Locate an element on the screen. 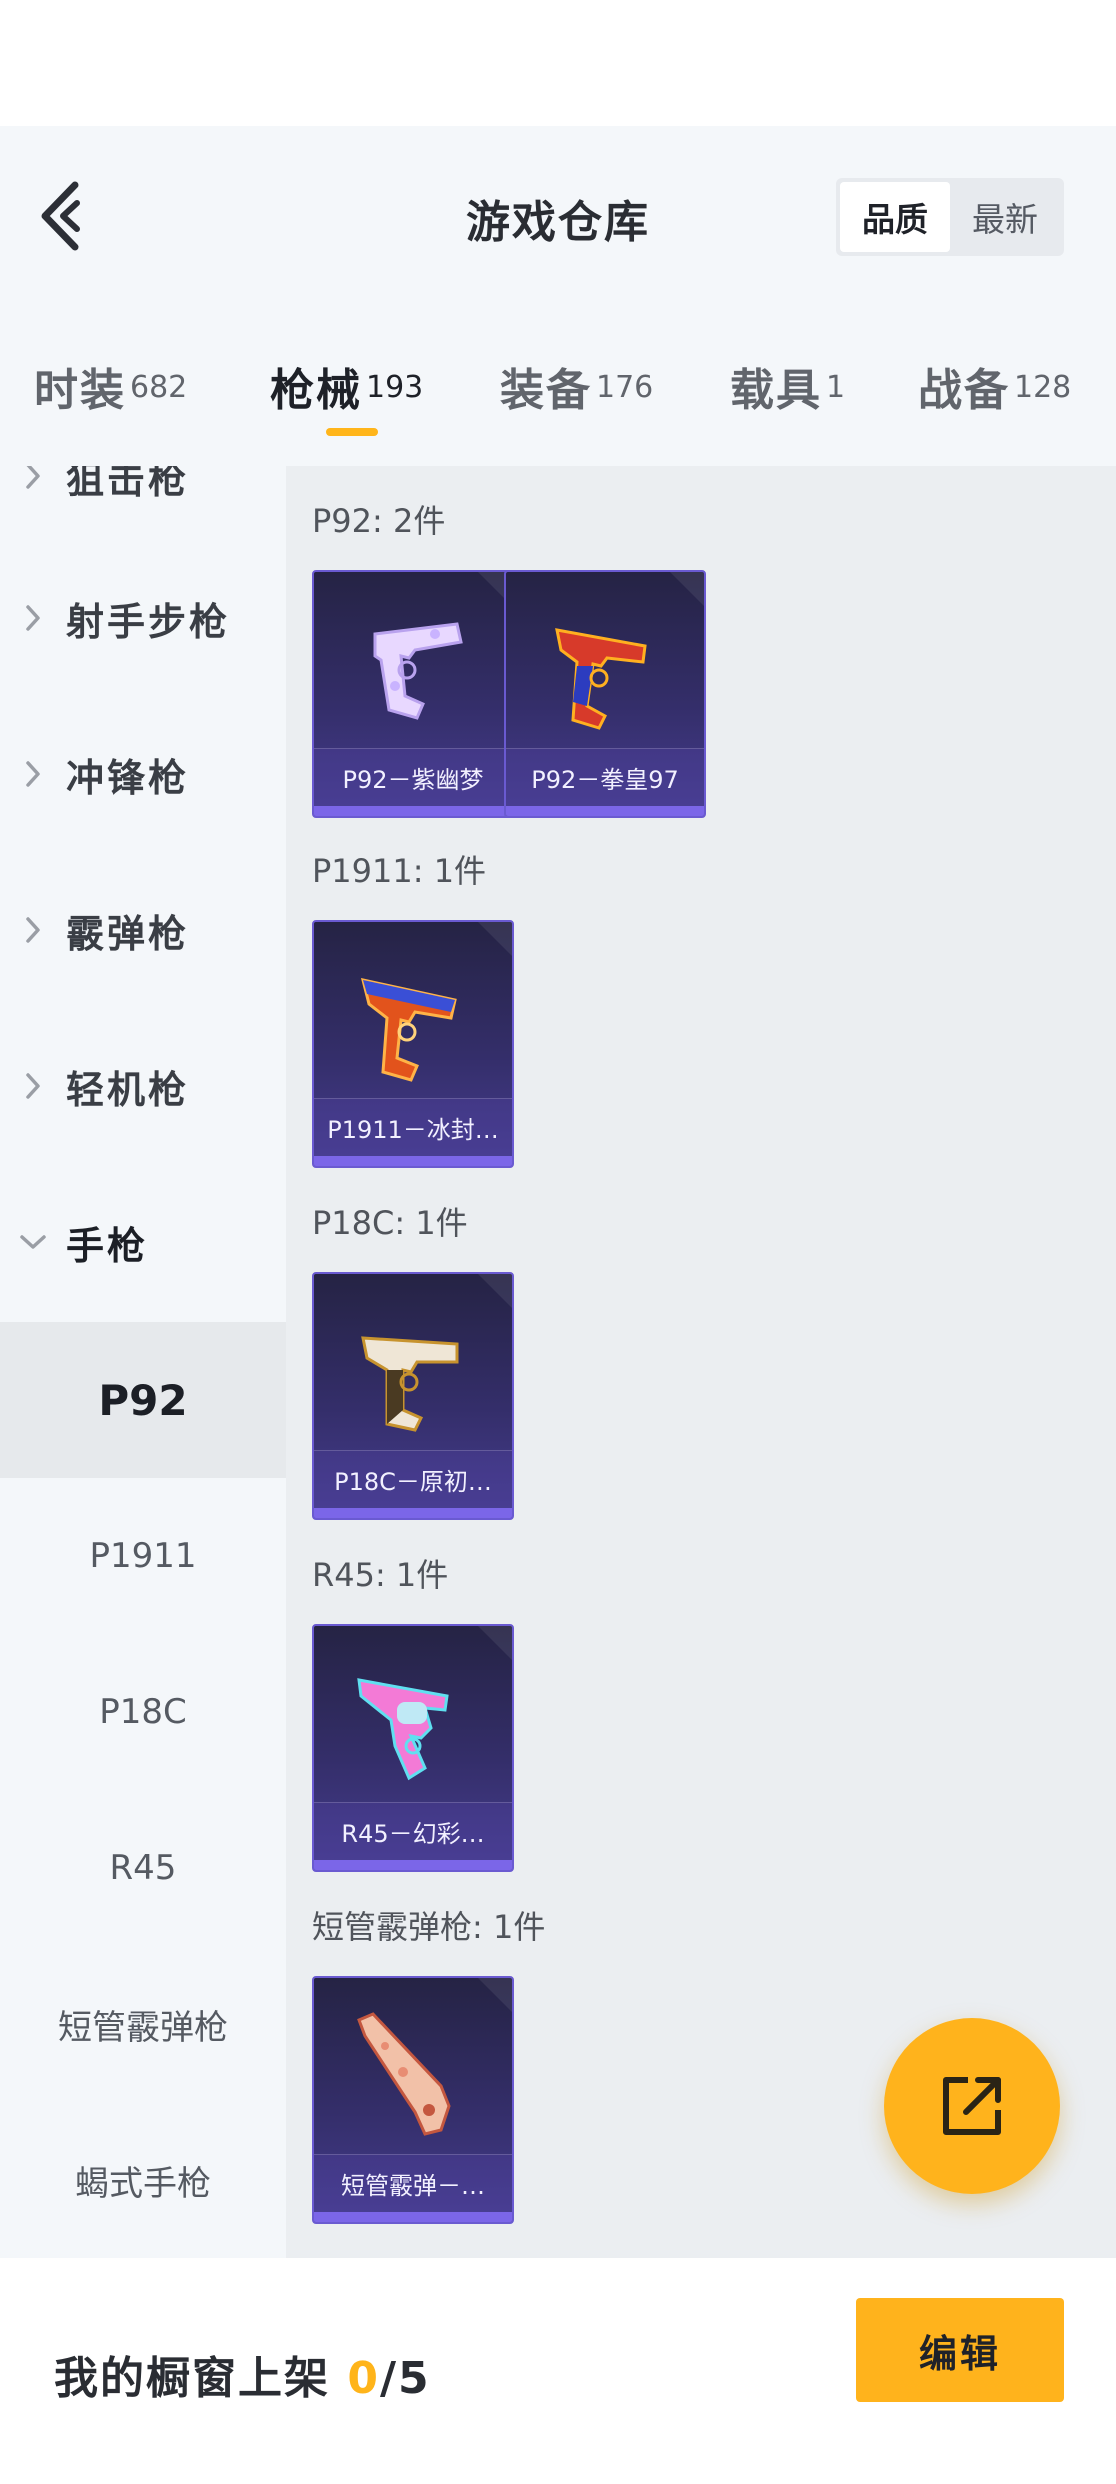 This screenshot has height=2484, width=1116. sidebar-category-shotgun: 霰弹枪 is located at coordinates (143, 930).